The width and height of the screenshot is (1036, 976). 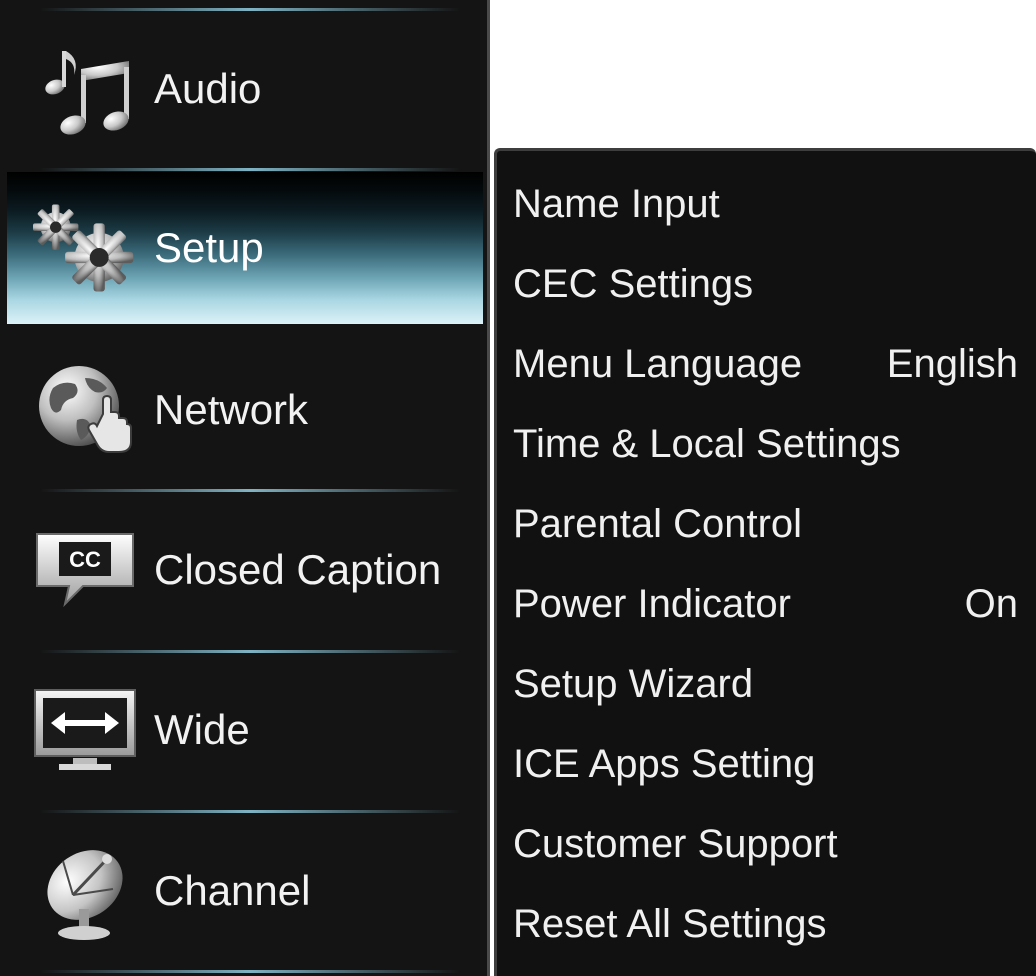 What do you see at coordinates (658, 363) in the screenshot?
I see `submenu-item-label: Menu Language` at bounding box center [658, 363].